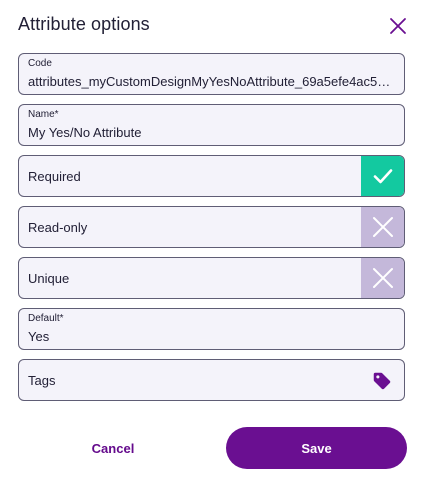 The image size is (424, 486). I want to click on tag-icon, so click(382, 381).